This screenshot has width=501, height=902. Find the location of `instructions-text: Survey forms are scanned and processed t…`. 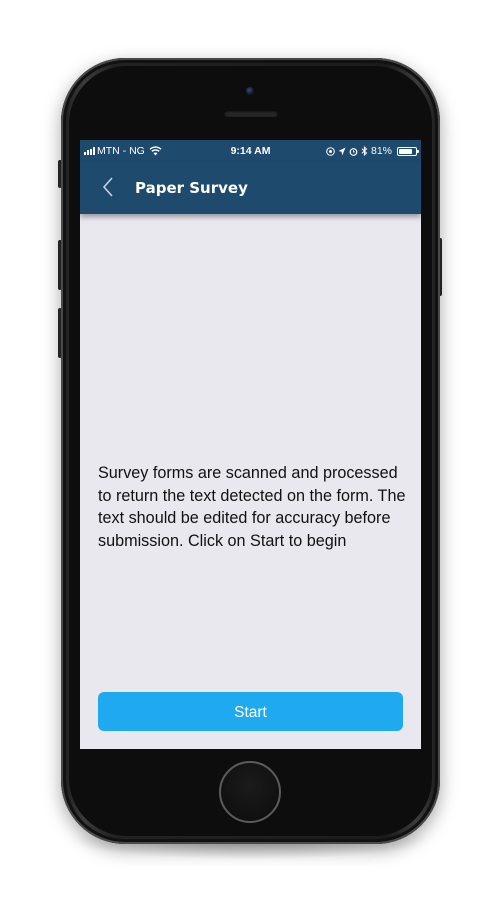

instructions-text: Survey forms are scanned and processed t… is located at coordinates (252, 507).